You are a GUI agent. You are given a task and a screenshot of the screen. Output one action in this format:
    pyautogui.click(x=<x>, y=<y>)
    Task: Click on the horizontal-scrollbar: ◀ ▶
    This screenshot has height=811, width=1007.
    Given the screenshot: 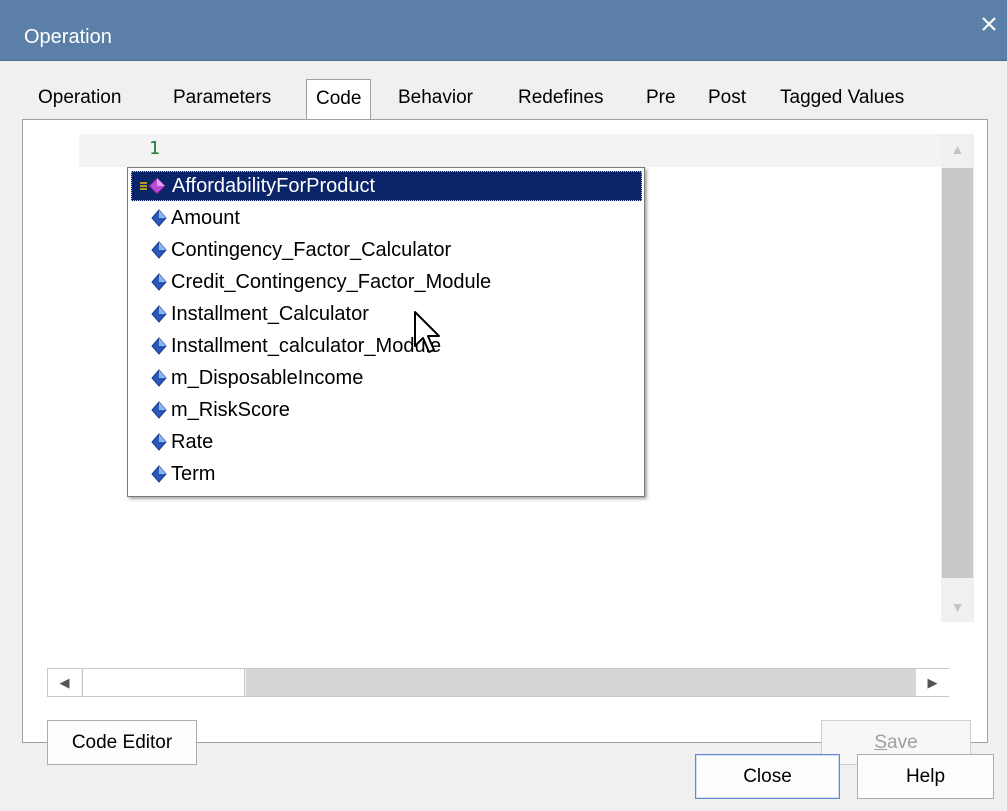 What is the action you would take?
    pyautogui.click(x=498, y=682)
    